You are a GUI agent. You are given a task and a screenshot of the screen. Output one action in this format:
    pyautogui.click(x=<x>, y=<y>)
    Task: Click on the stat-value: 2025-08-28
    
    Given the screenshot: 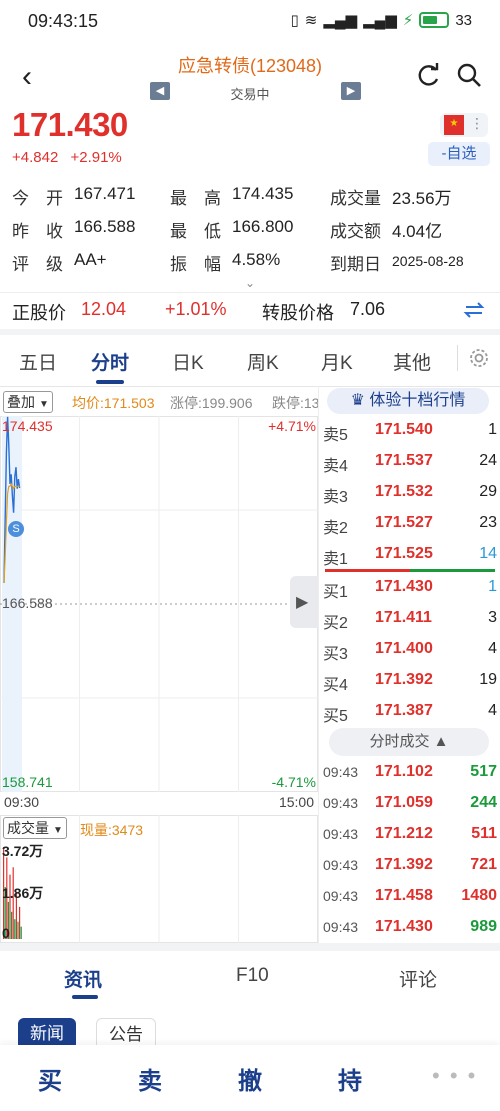 What is the action you would take?
    pyautogui.click(x=428, y=261)
    